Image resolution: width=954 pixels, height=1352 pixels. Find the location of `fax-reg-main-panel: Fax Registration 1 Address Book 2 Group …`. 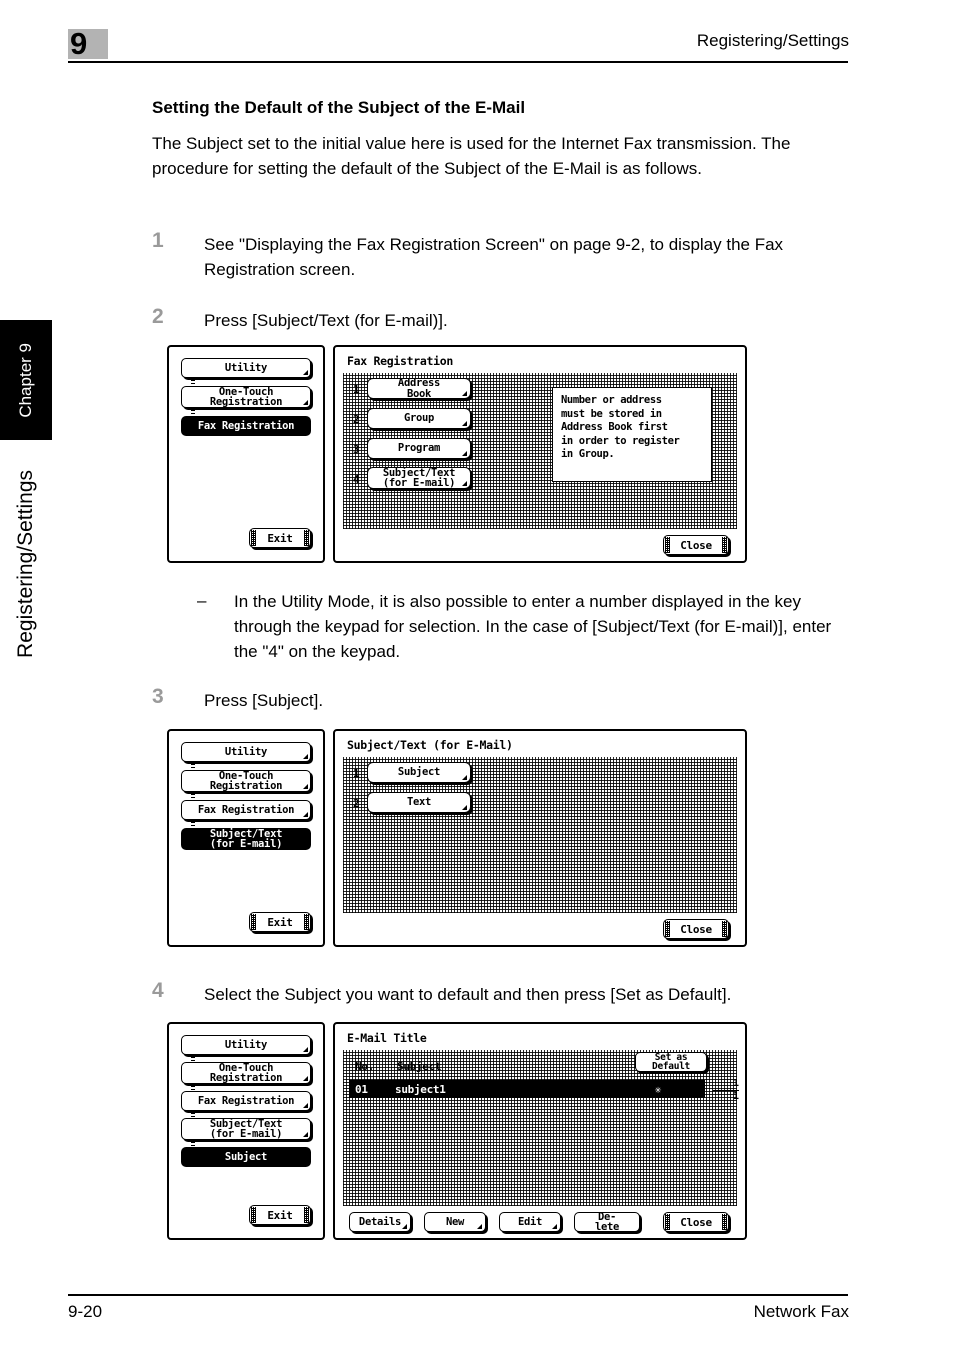

fax-reg-main-panel: Fax Registration 1 Address Book 2 Group … is located at coordinates (540, 454).